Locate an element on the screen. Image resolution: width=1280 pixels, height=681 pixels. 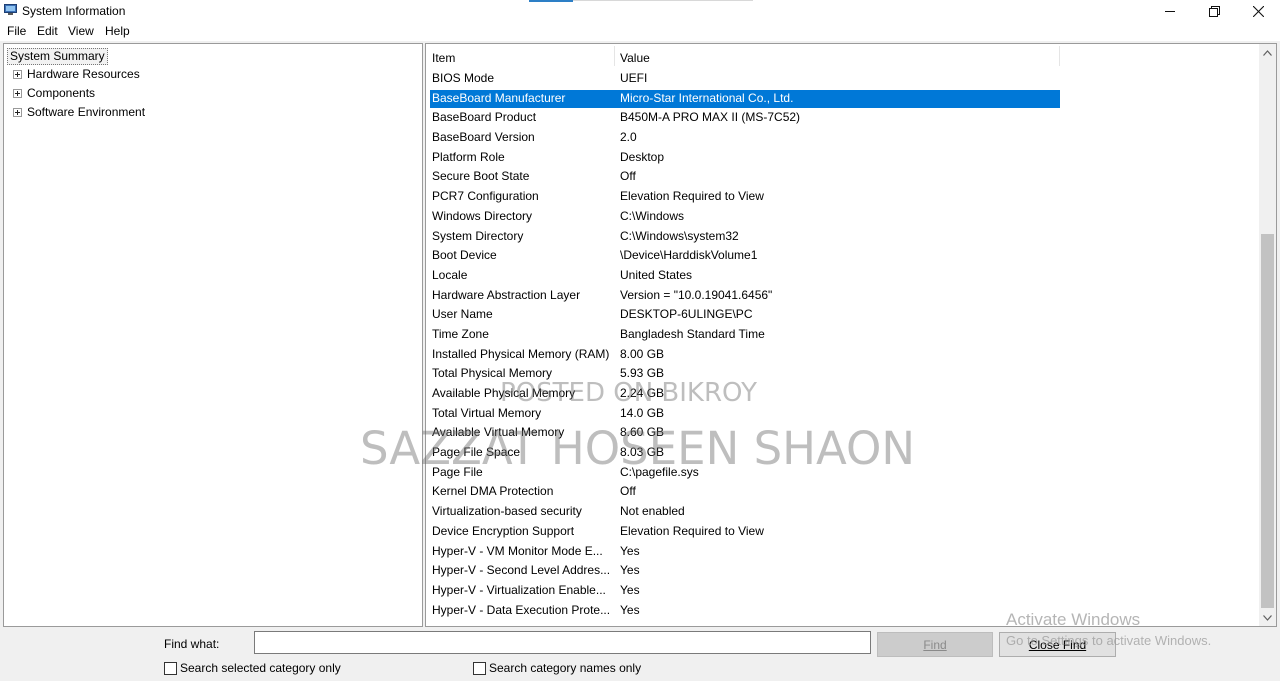
table-row: Locale United States is located at coordinates (842, 276).